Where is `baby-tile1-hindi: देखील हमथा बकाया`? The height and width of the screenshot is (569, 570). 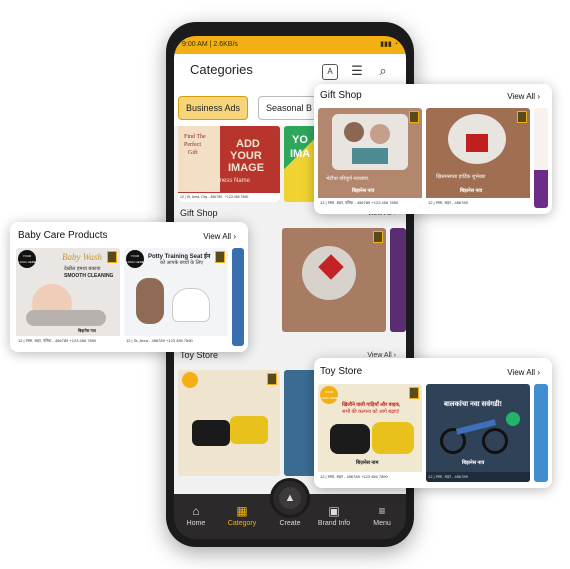
baby-tile1-hindi: देखील हमथा बकाया is located at coordinates (82, 269).